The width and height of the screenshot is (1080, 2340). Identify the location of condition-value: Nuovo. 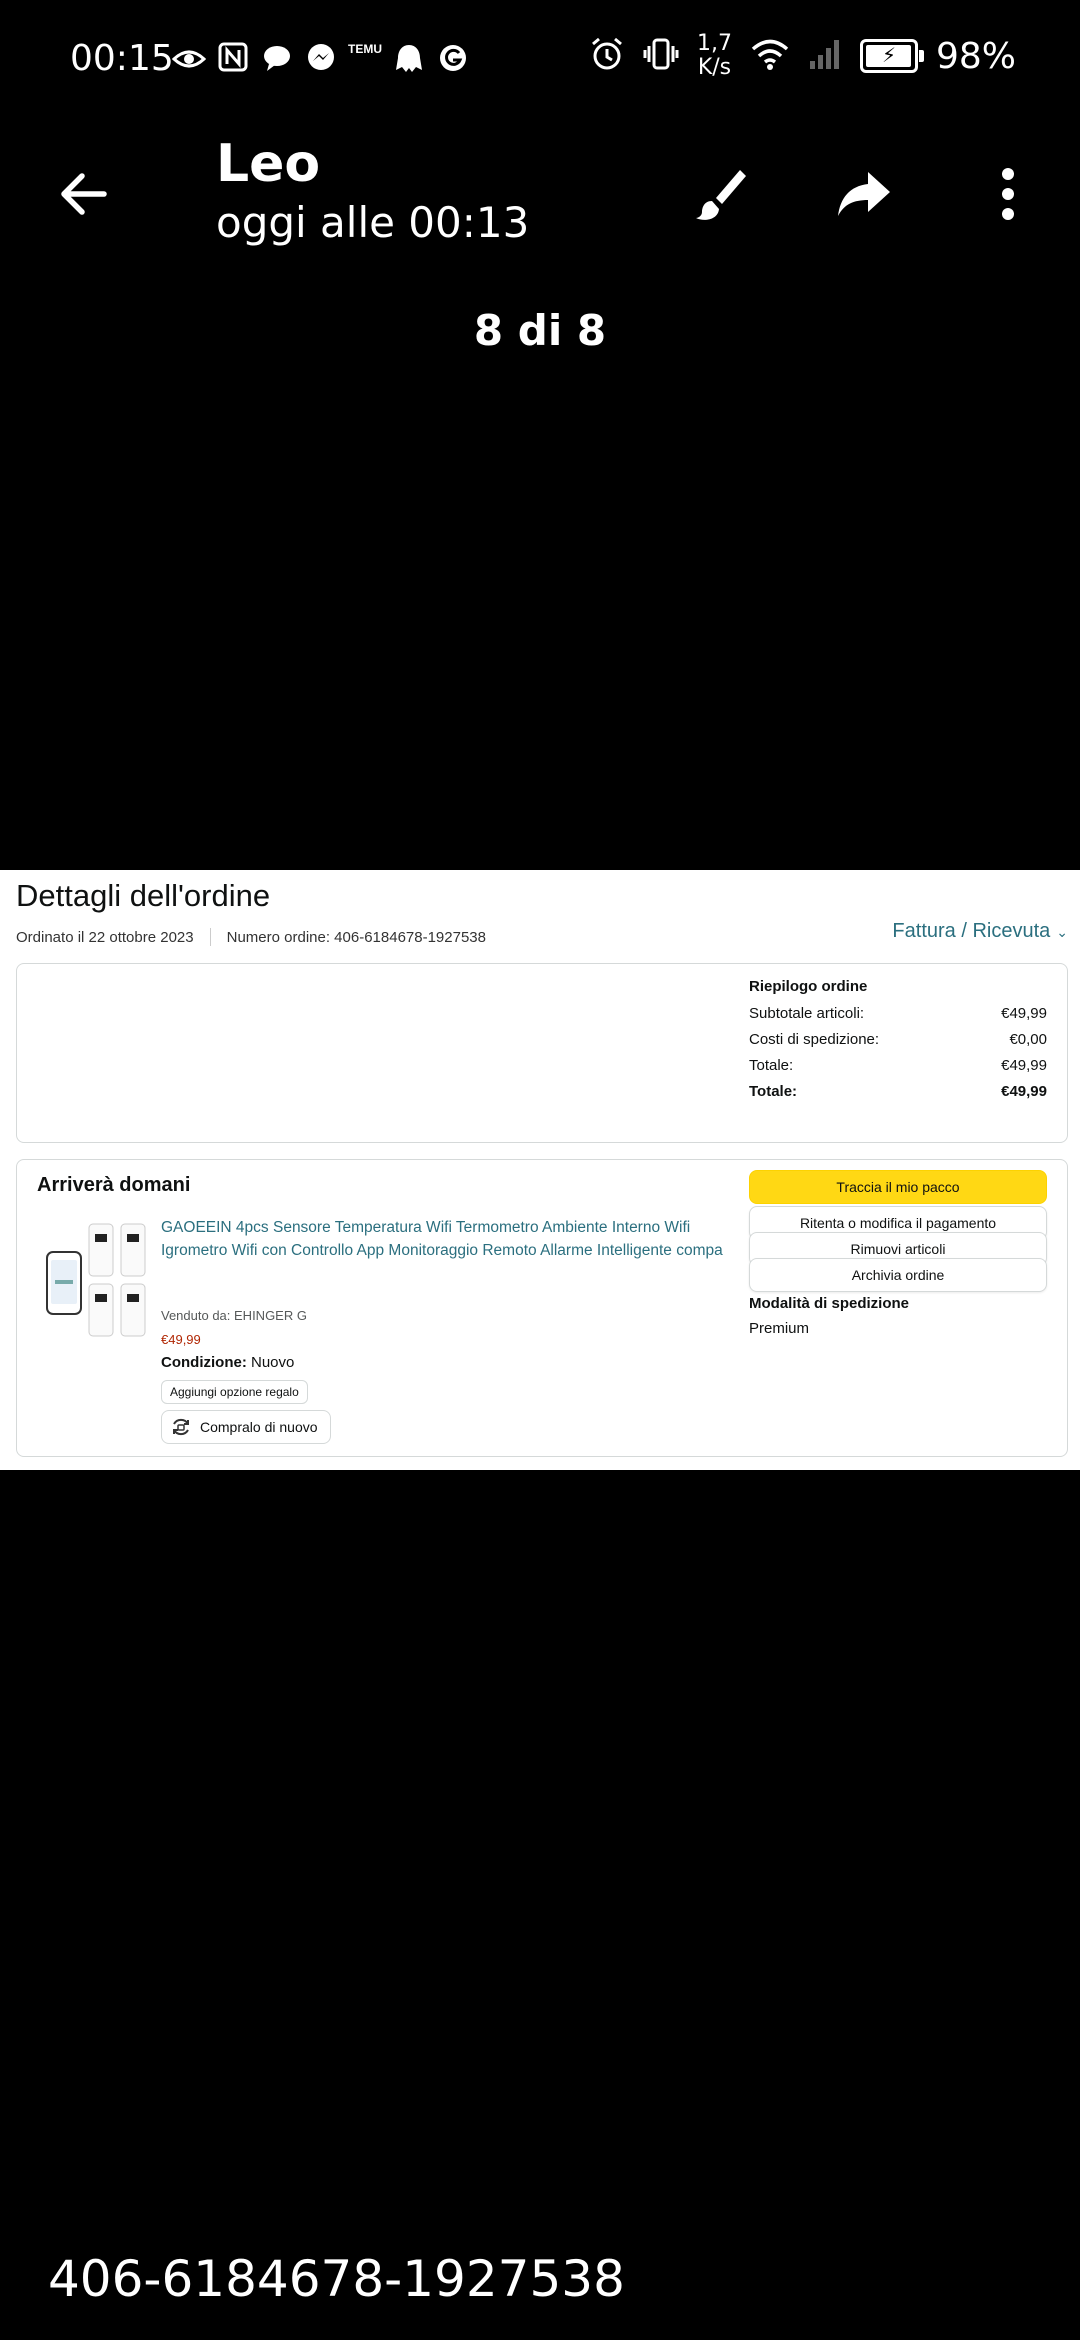
(273, 1362).